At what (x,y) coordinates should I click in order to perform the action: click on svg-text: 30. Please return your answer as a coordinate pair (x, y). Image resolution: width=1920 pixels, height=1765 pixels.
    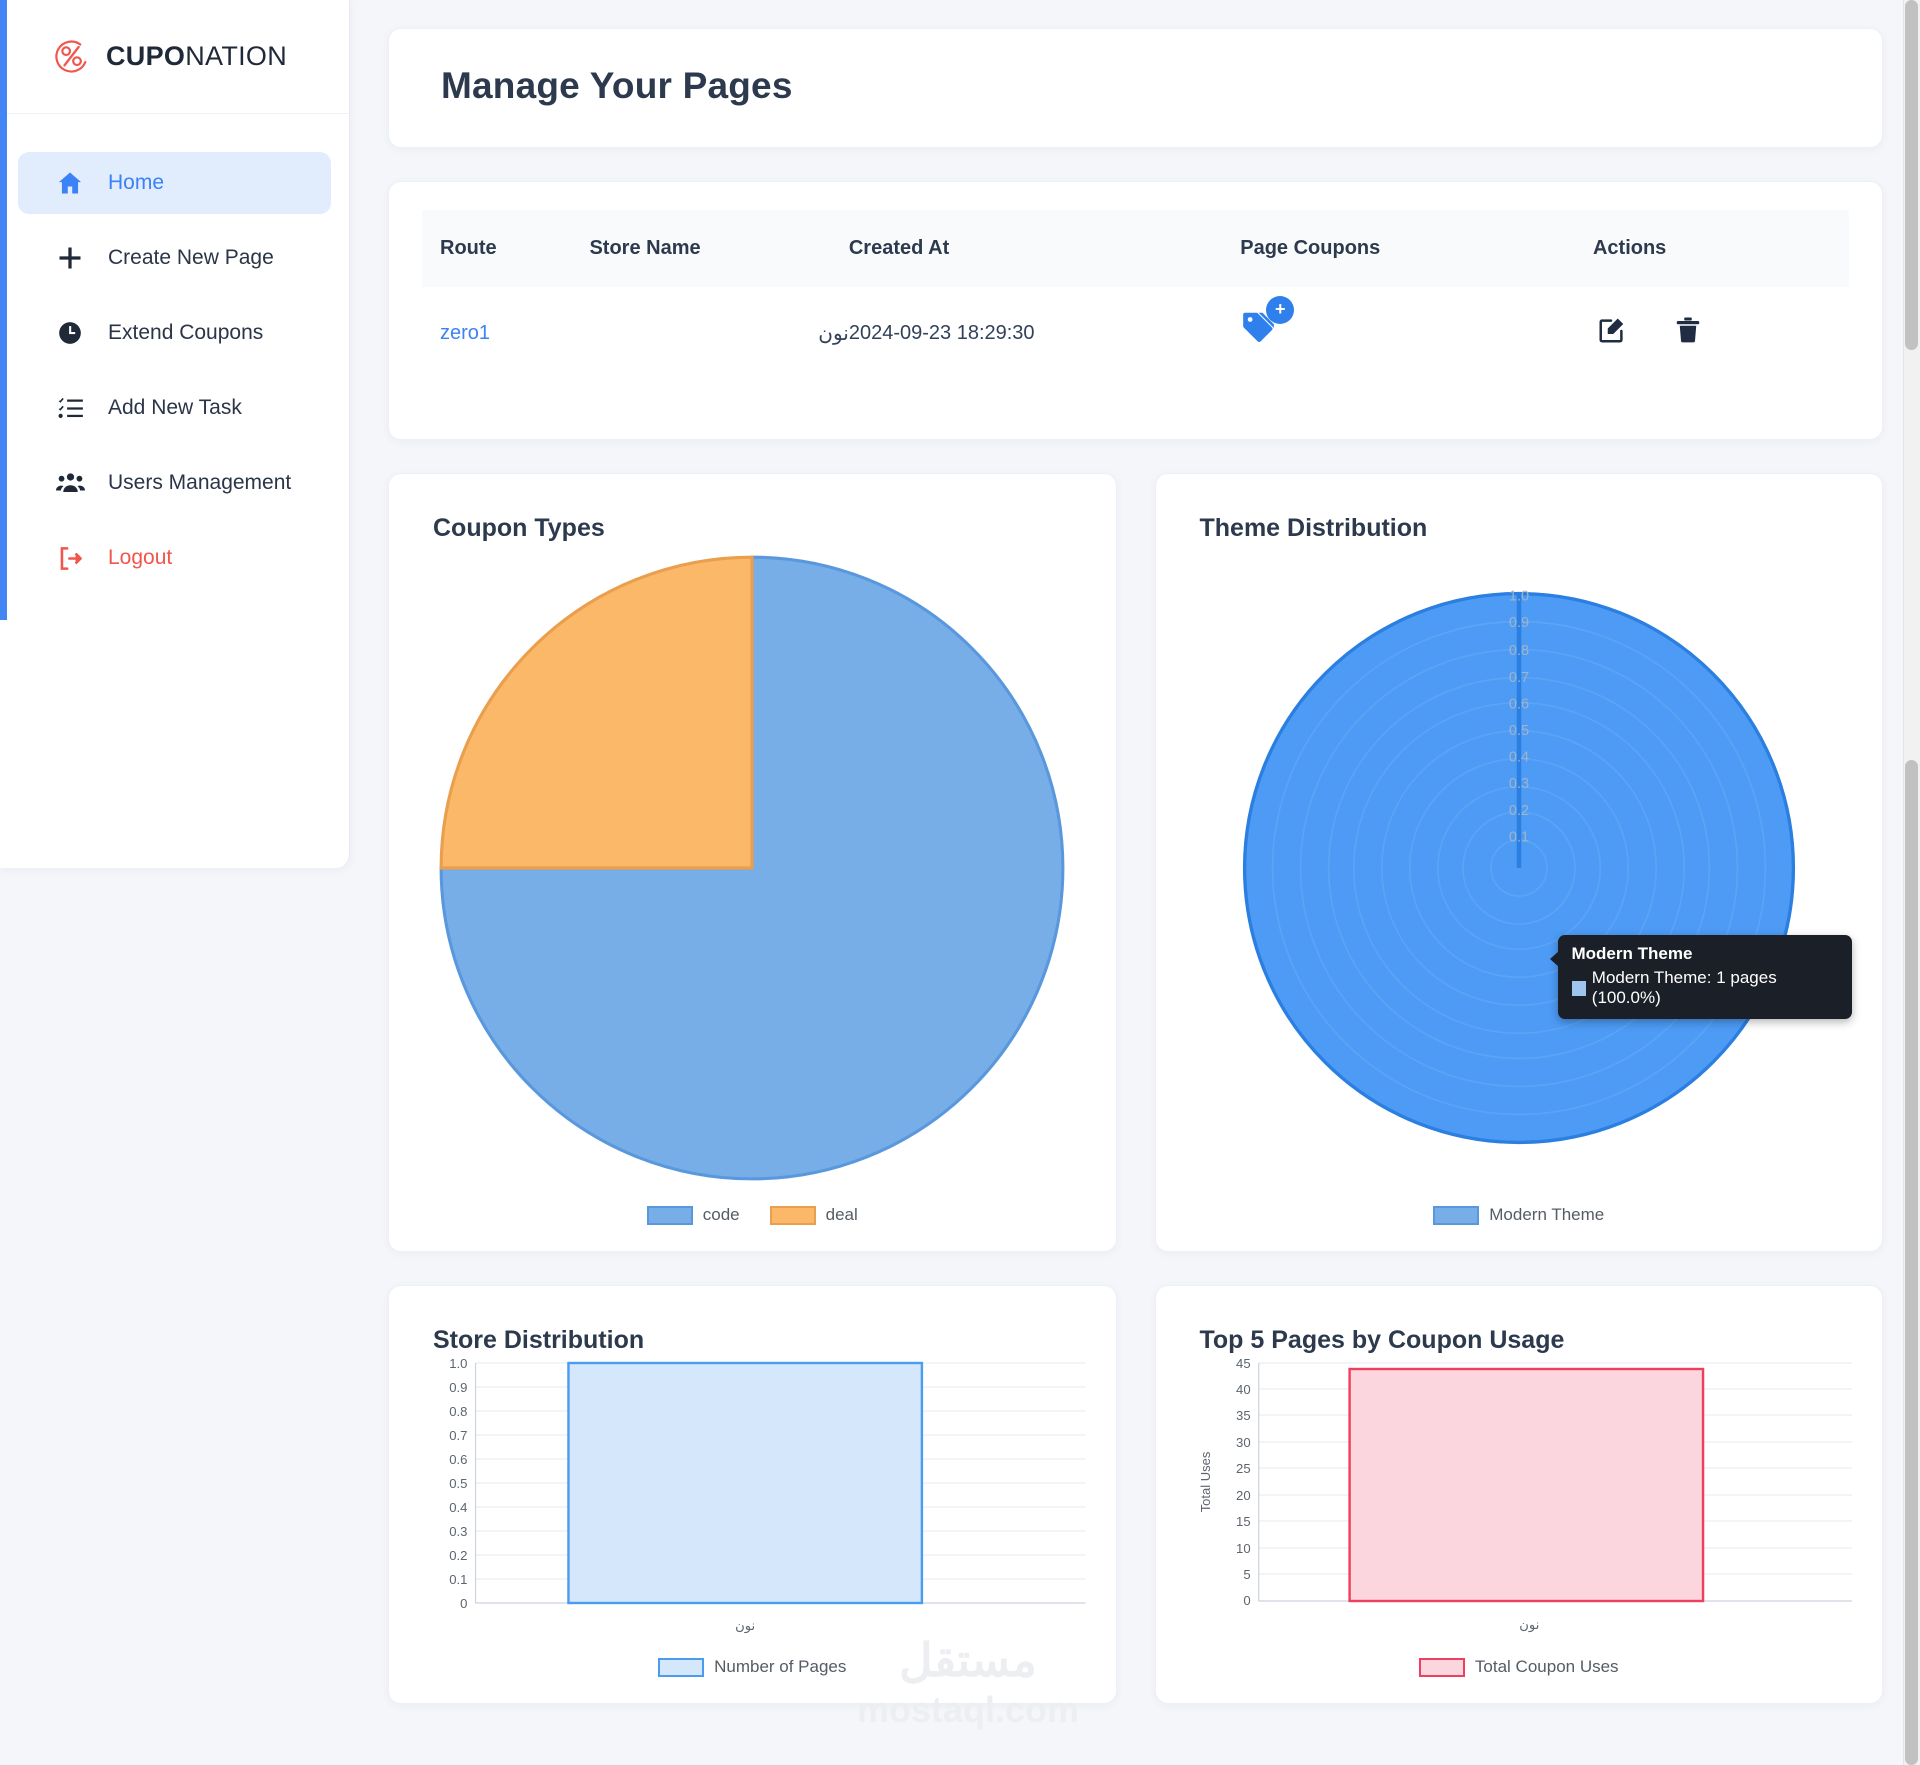
    Looking at the image, I should click on (1243, 1442).